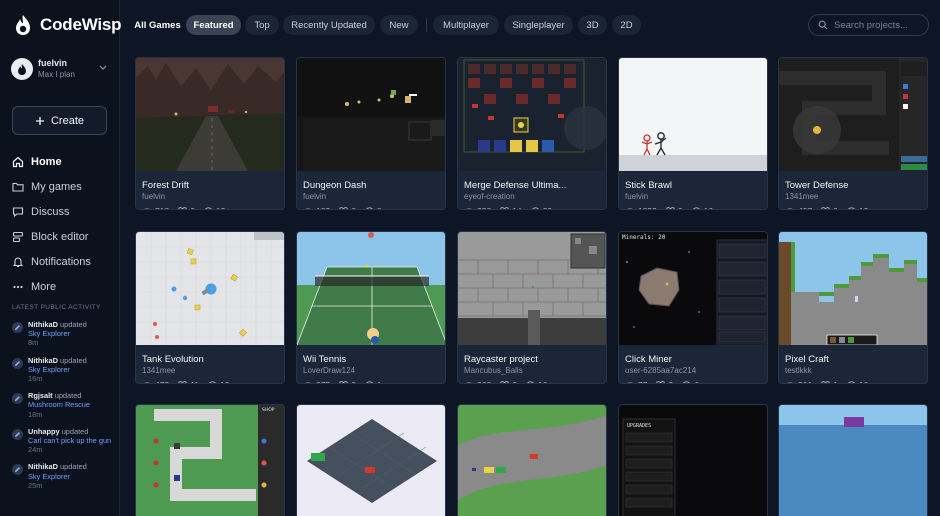  What do you see at coordinates (62, 286) in the screenshot?
I see `nav-item-more: More` at bounding box center [62, 286].